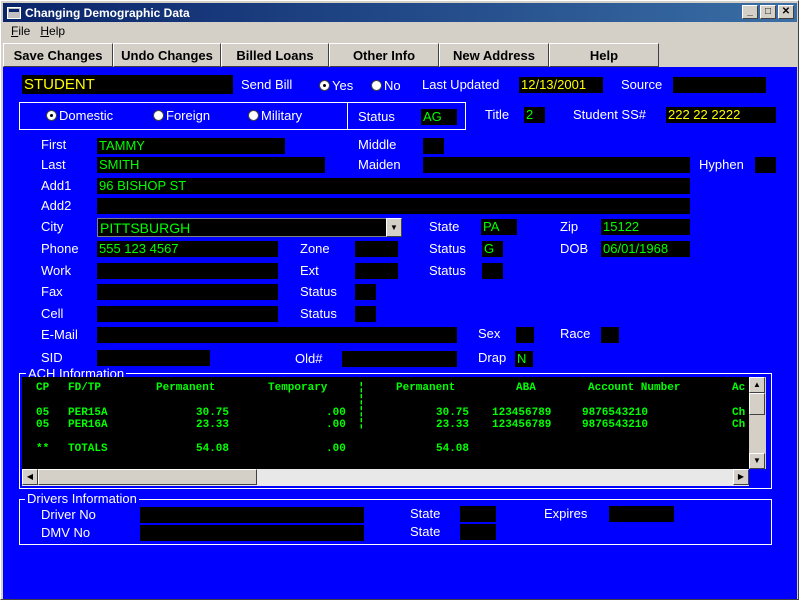 The width and height of the screenshot is (799, 600). What do you see at coordinates (393, 186) in the screenshot?
I see `address1-field: 96 BISHOP ST` at bounding box center [393, 186].